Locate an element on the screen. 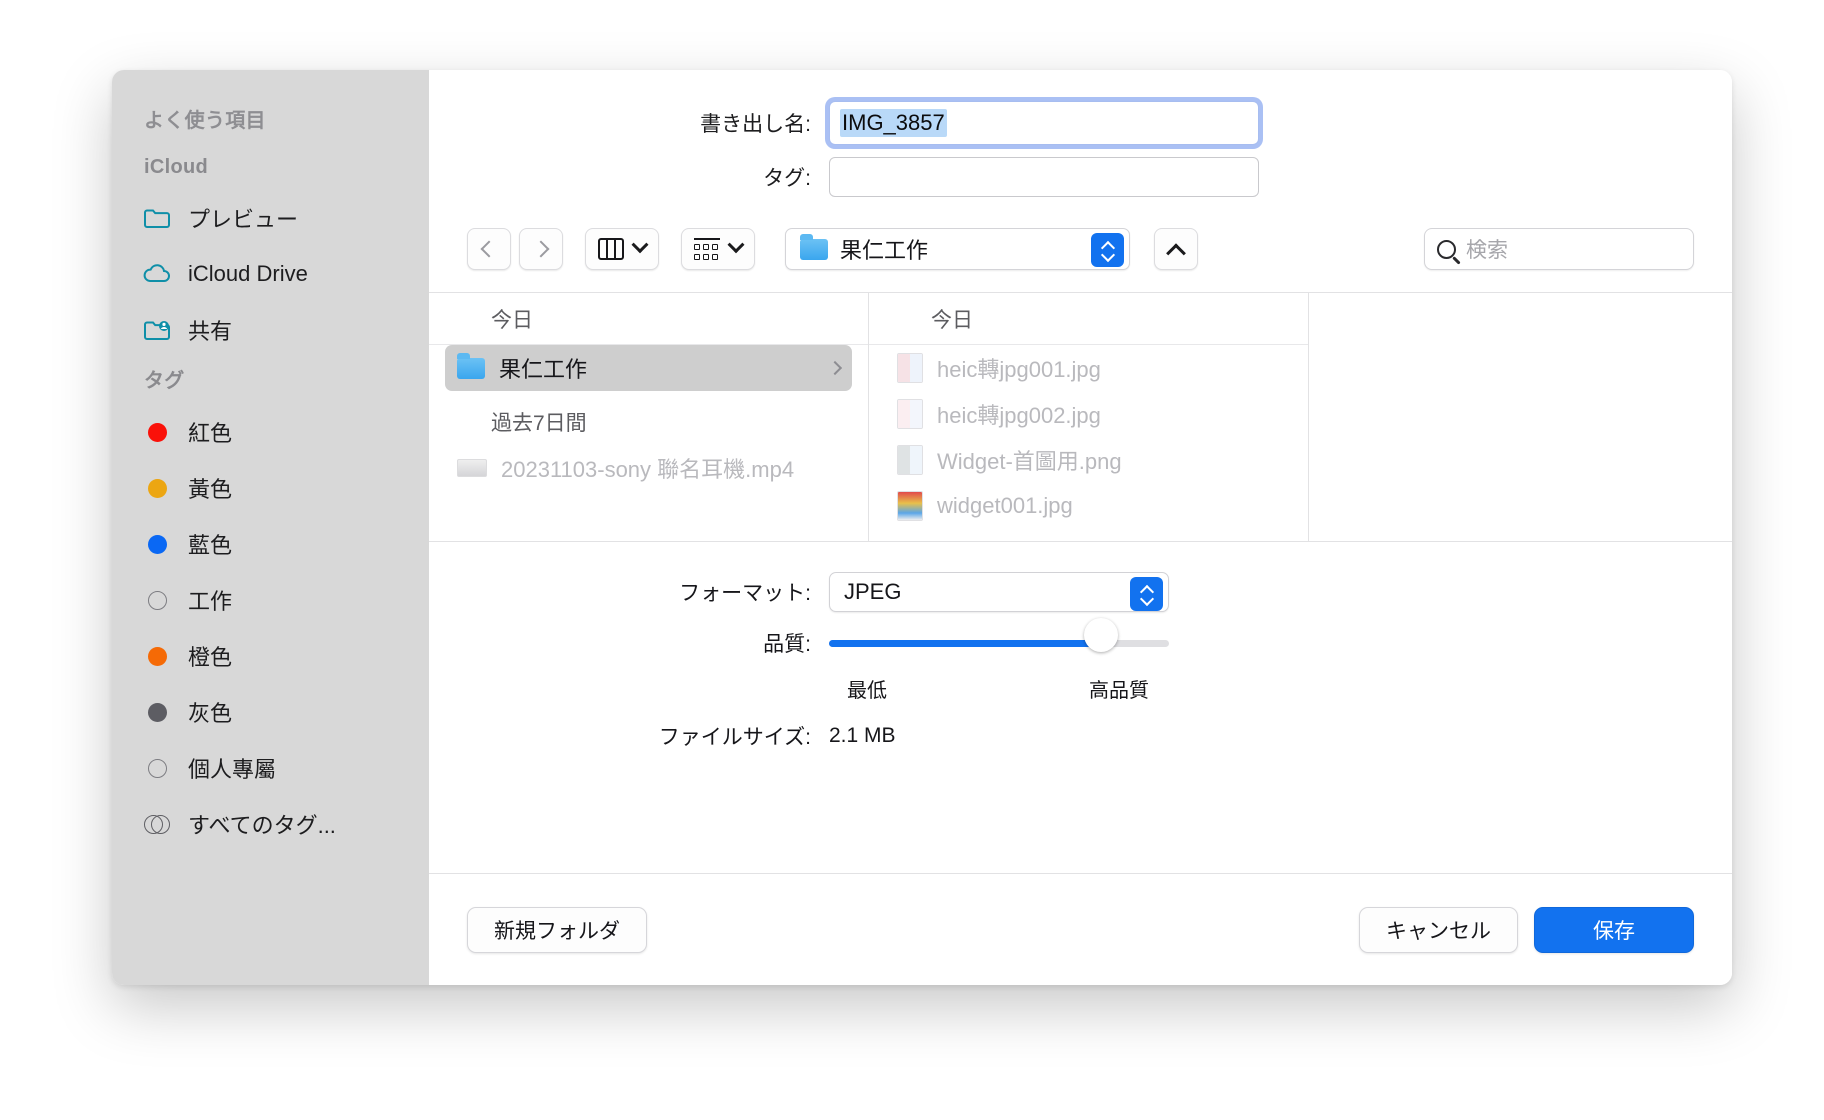  file-name: 果仁工作 is located at coordinates (543, 369).